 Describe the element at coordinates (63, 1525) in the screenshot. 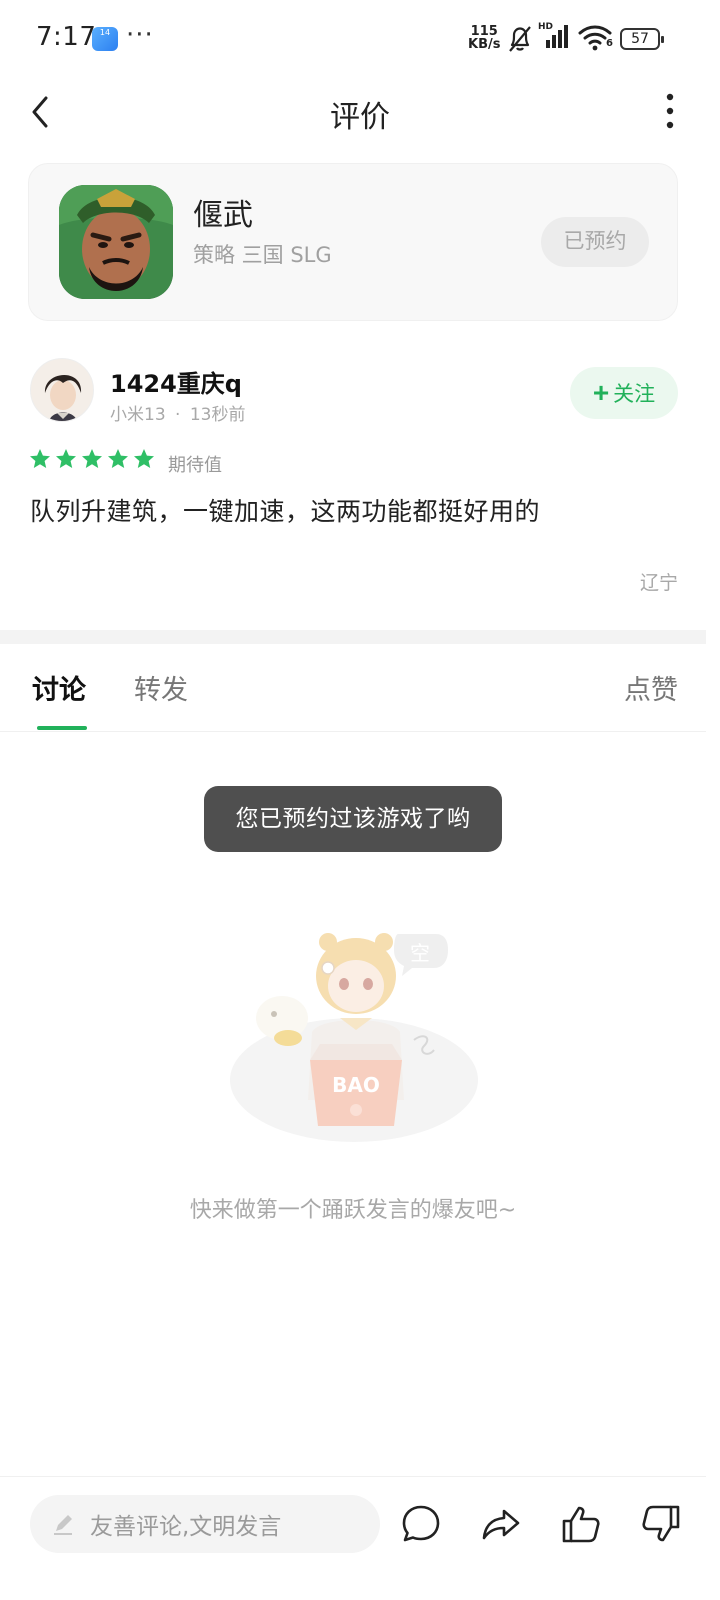

I see `pen-icon` at that location.